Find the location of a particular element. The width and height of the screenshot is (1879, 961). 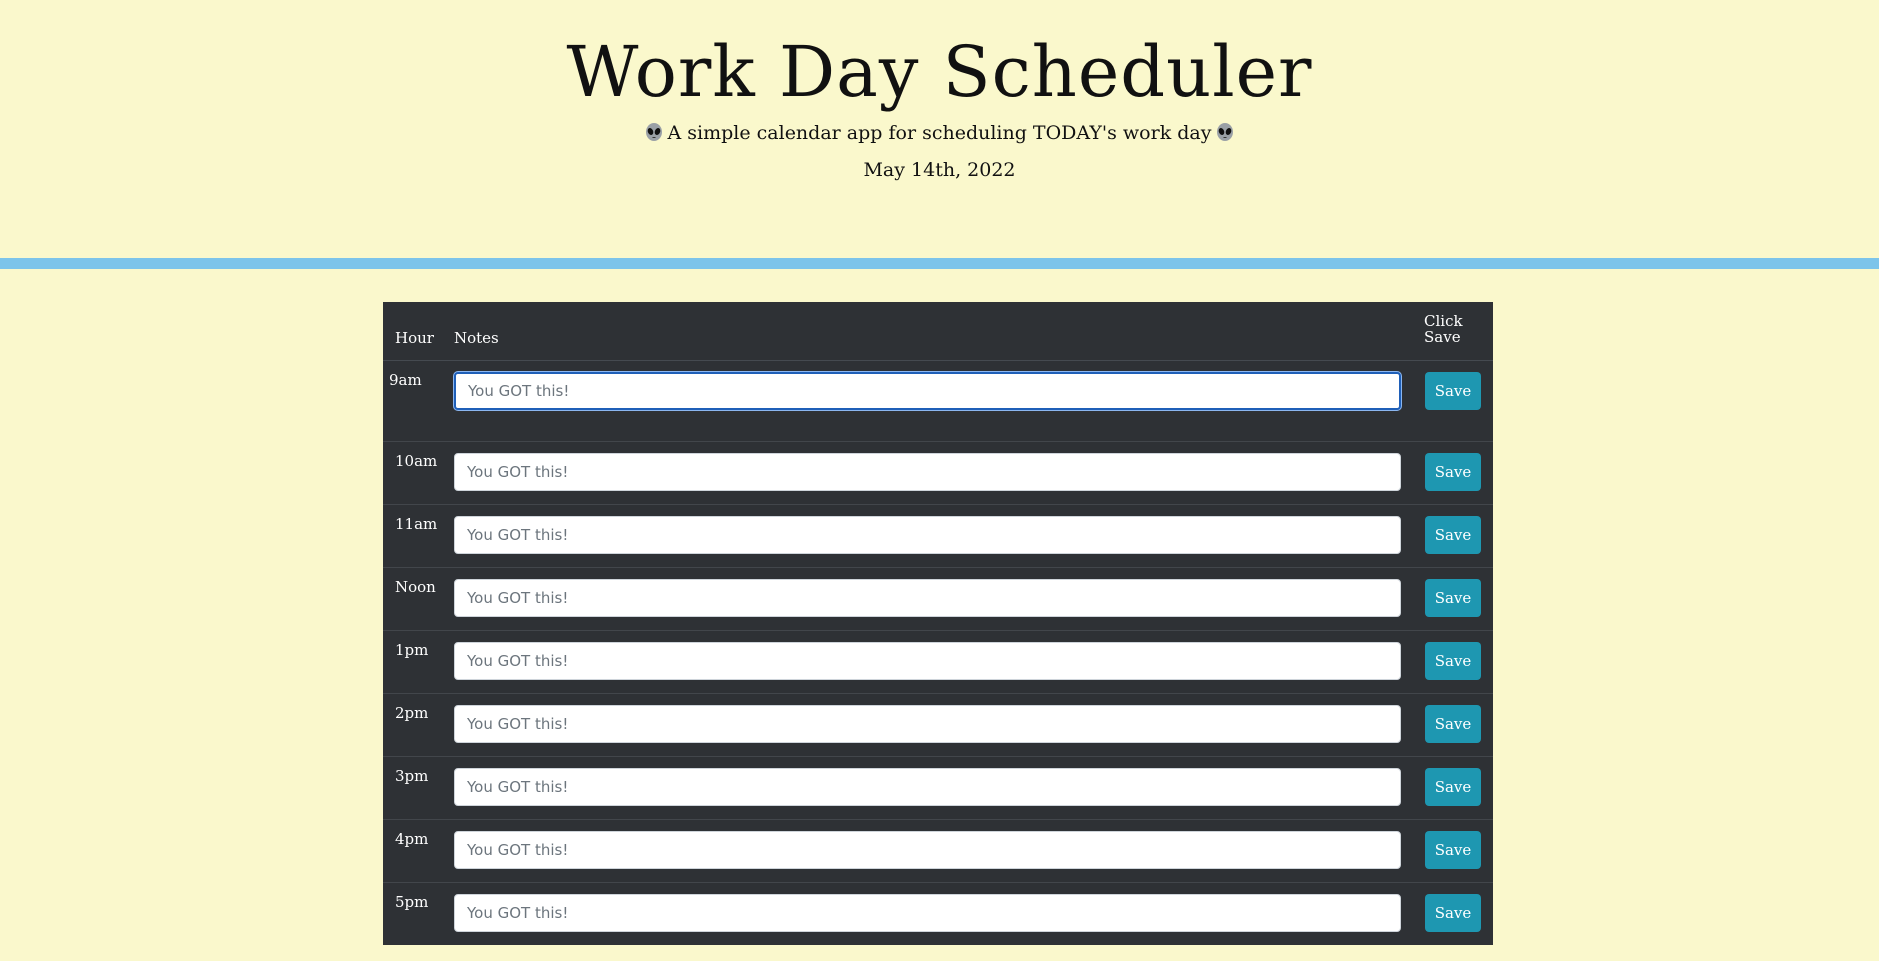

table-row: 10am Save is located at coordinates (938, 473).